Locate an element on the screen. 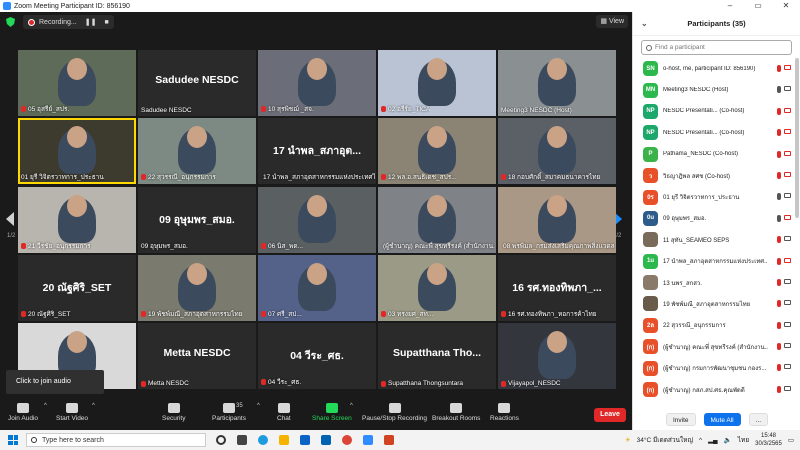 This screenshot has height=450, width=800. chat-button: Chat is located at coordinates (284, 412).